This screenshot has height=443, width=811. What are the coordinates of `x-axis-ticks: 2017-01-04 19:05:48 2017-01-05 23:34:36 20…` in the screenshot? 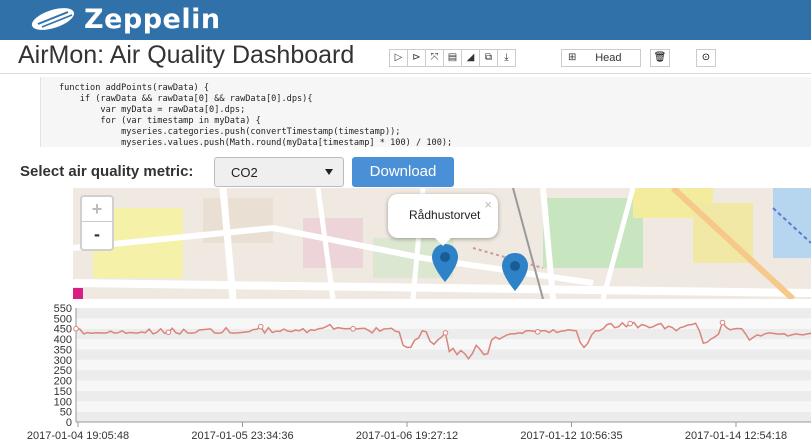 It's located at (407, 432).